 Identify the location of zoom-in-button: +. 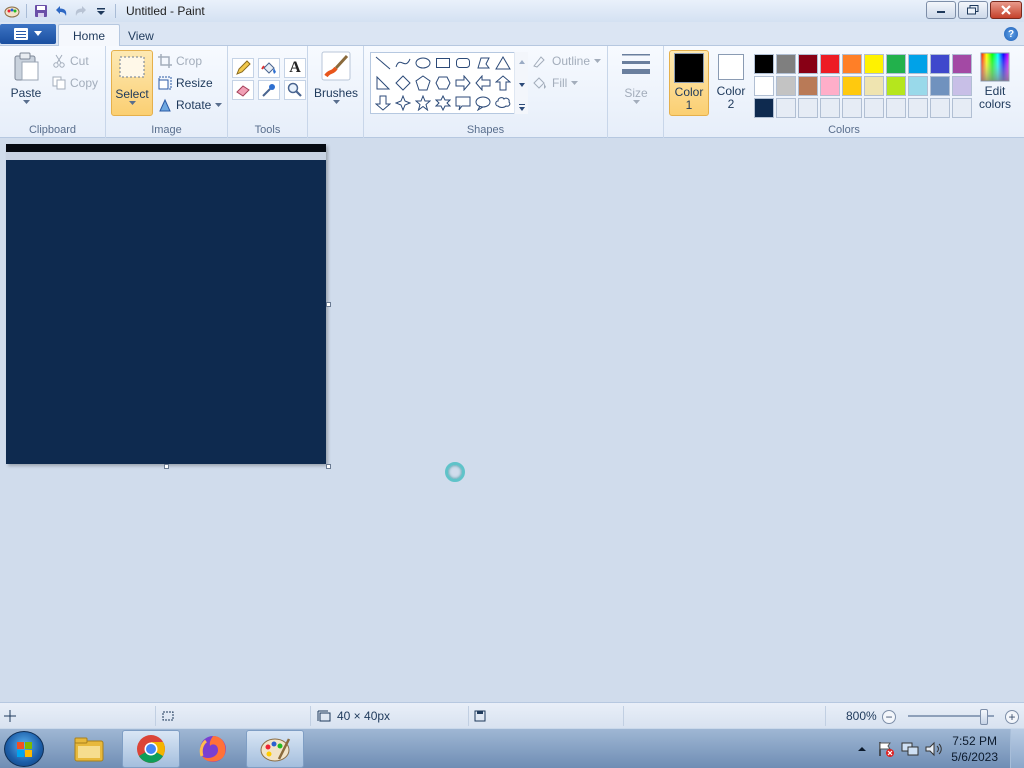
(1012, 717).